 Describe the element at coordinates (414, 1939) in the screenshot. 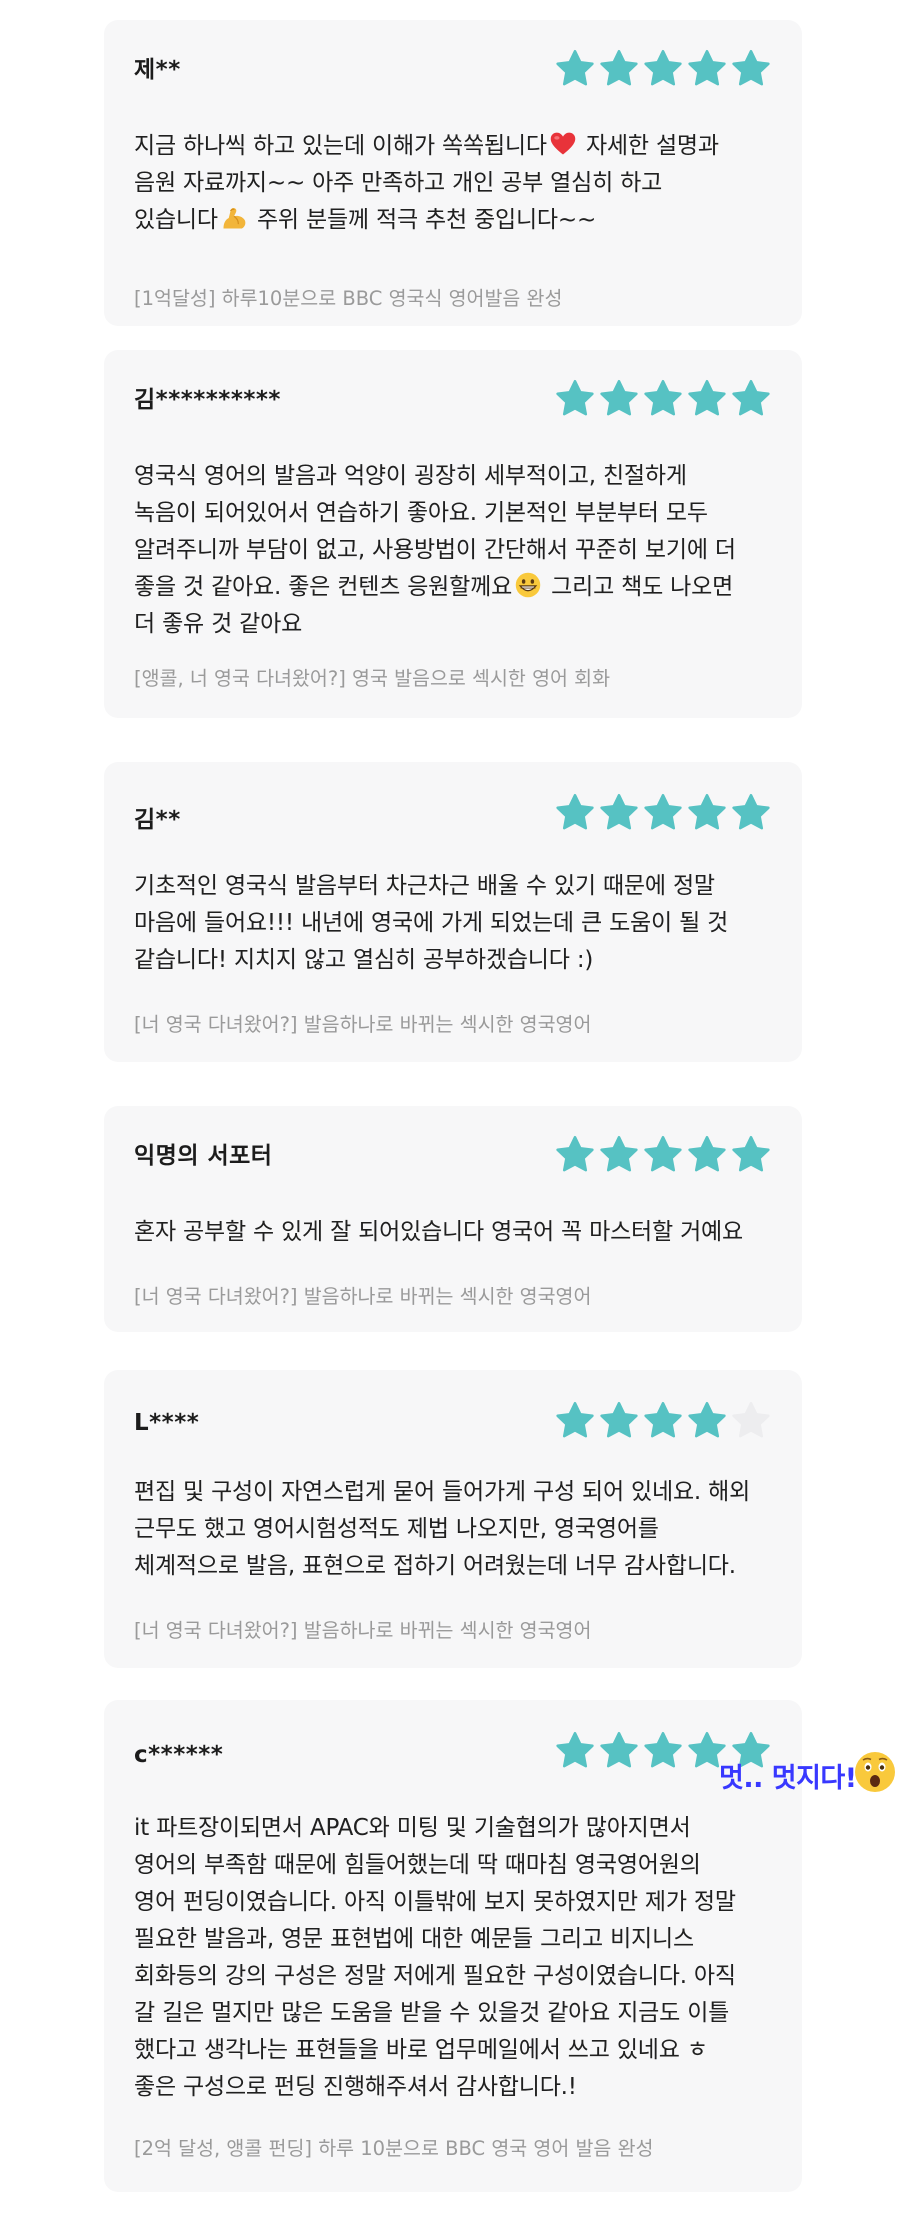

I see `review-text-line: 필요한 발음과, 영문 표현법에 대한 예문들 그리고 비지니스` at that location.